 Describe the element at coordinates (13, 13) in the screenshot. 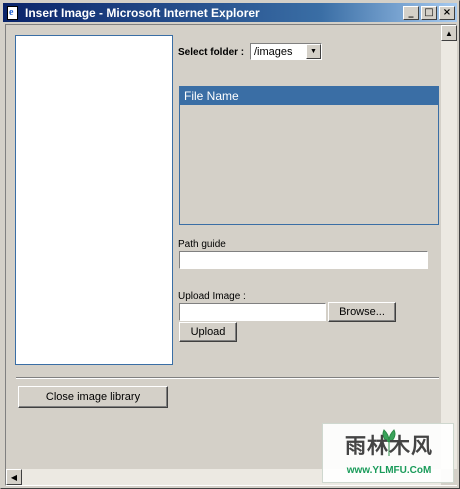

I see `ie-page-icon: e` at that location.